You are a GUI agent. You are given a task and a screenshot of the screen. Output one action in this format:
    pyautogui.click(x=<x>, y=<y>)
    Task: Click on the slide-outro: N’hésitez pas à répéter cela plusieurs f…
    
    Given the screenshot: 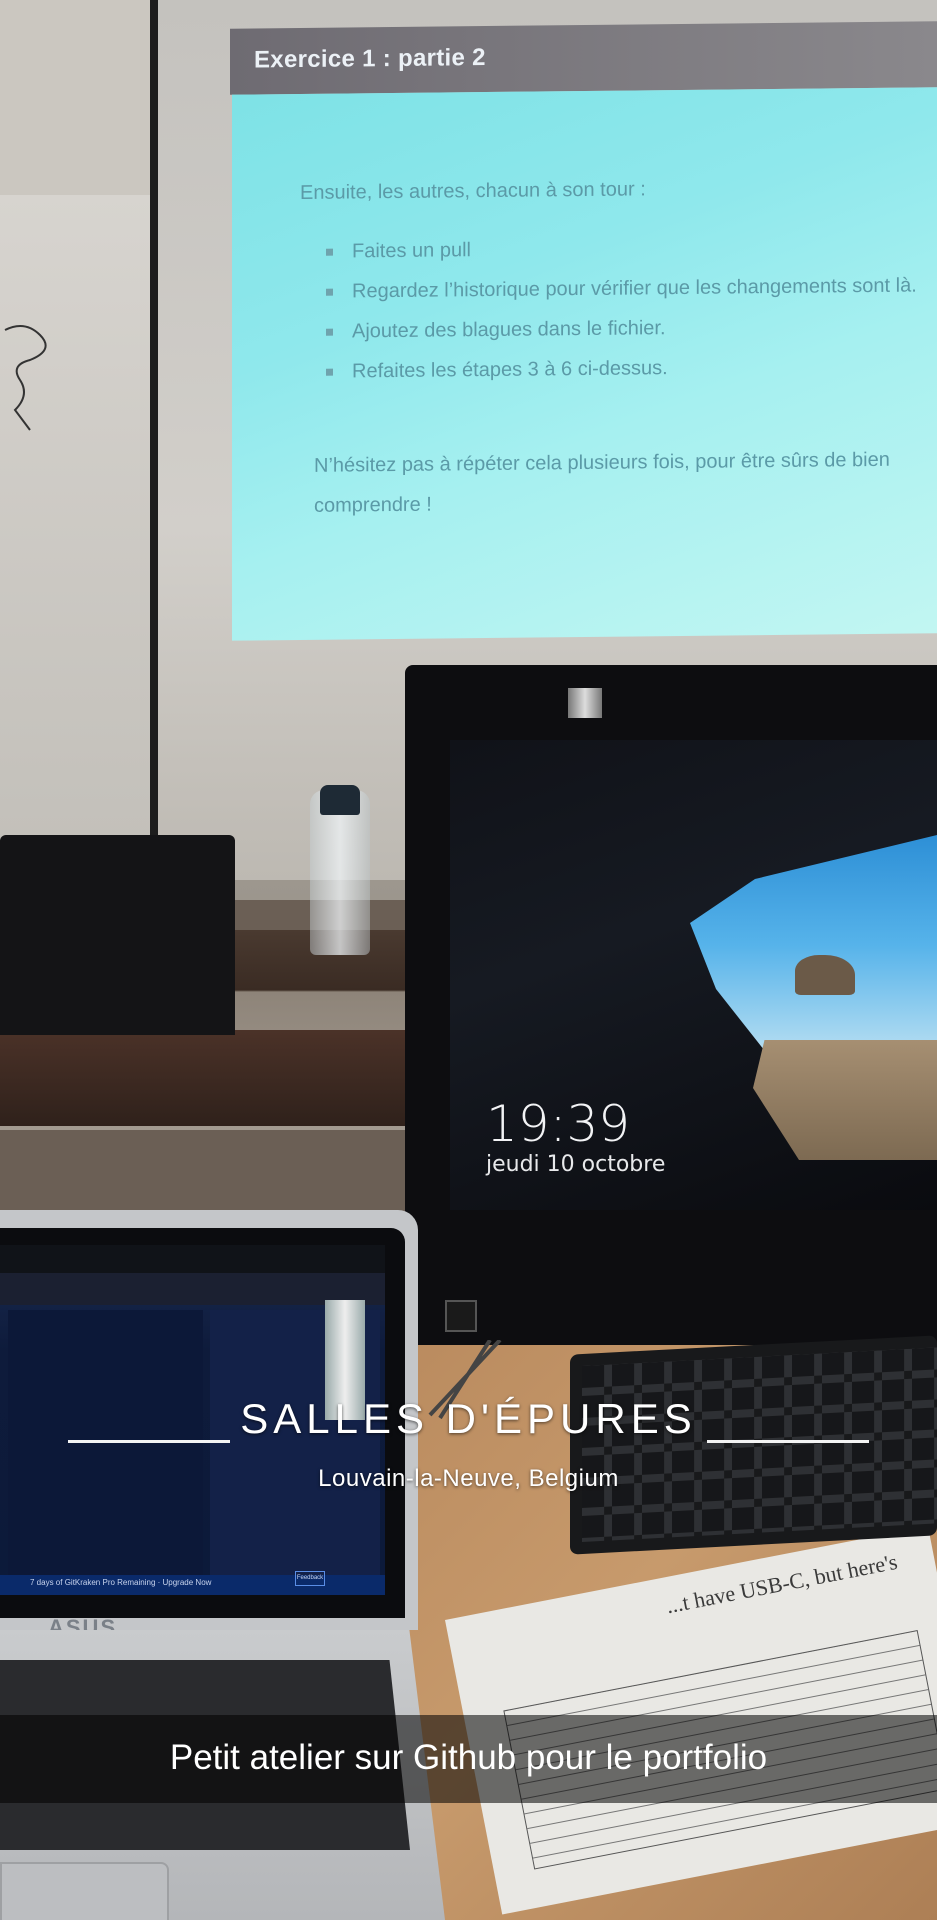 What is the action you would take?
    pyautogui.click(x=602, y=482)
    